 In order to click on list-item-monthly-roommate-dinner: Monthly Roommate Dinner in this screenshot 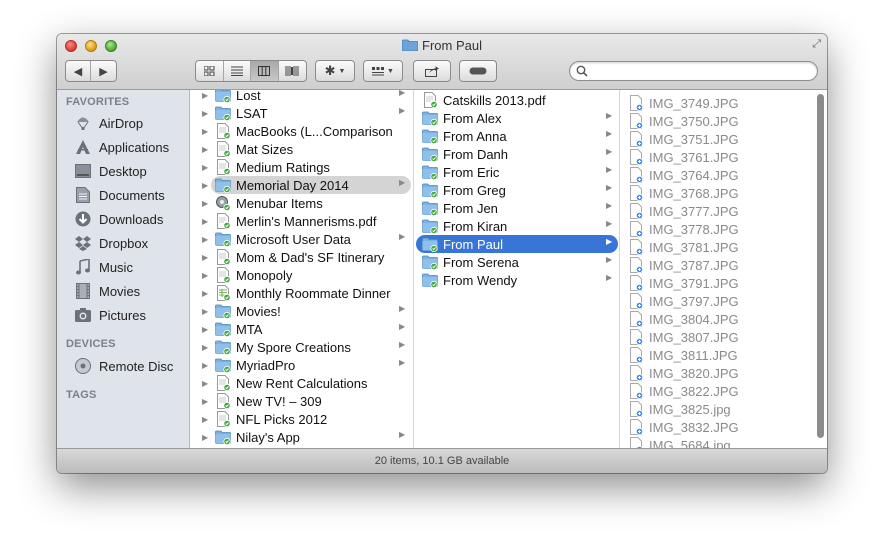, I will do `click(311, 293)`.